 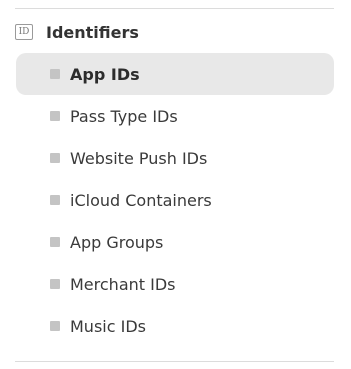 What do you see at coordinates (124, 116) in the screenshot?
I see `sidebar-item-label: Pass Type IDs` at bounding box center [124, 116].